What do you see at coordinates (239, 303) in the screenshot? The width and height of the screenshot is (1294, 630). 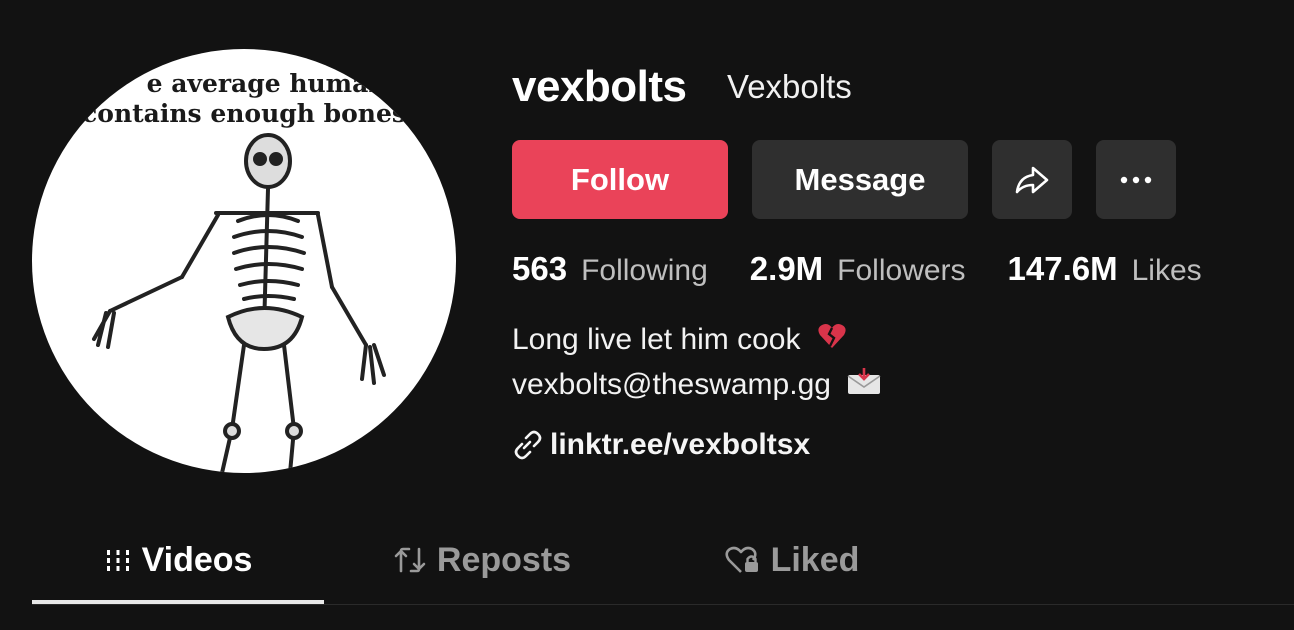 I see `skeleton-illustration` at bounding box center [239, 303].